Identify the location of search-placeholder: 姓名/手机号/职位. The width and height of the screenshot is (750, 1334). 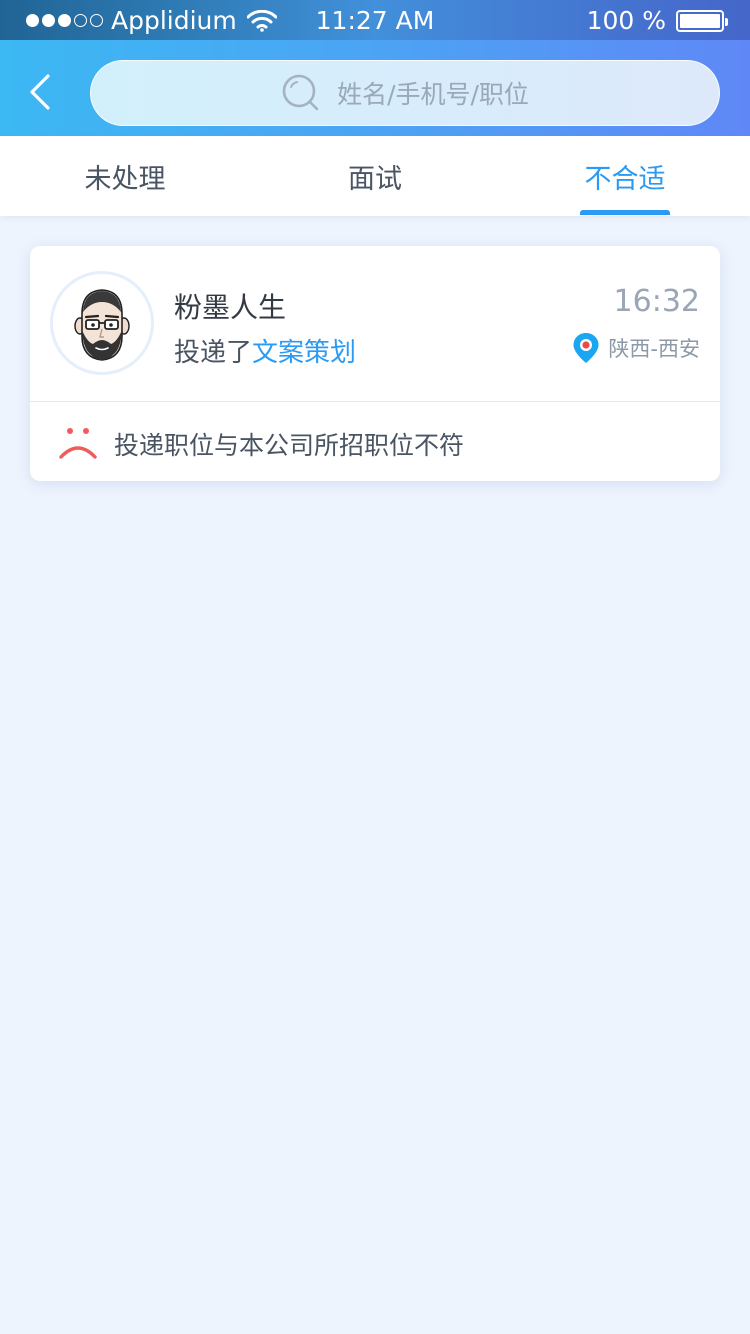
(433, 94).